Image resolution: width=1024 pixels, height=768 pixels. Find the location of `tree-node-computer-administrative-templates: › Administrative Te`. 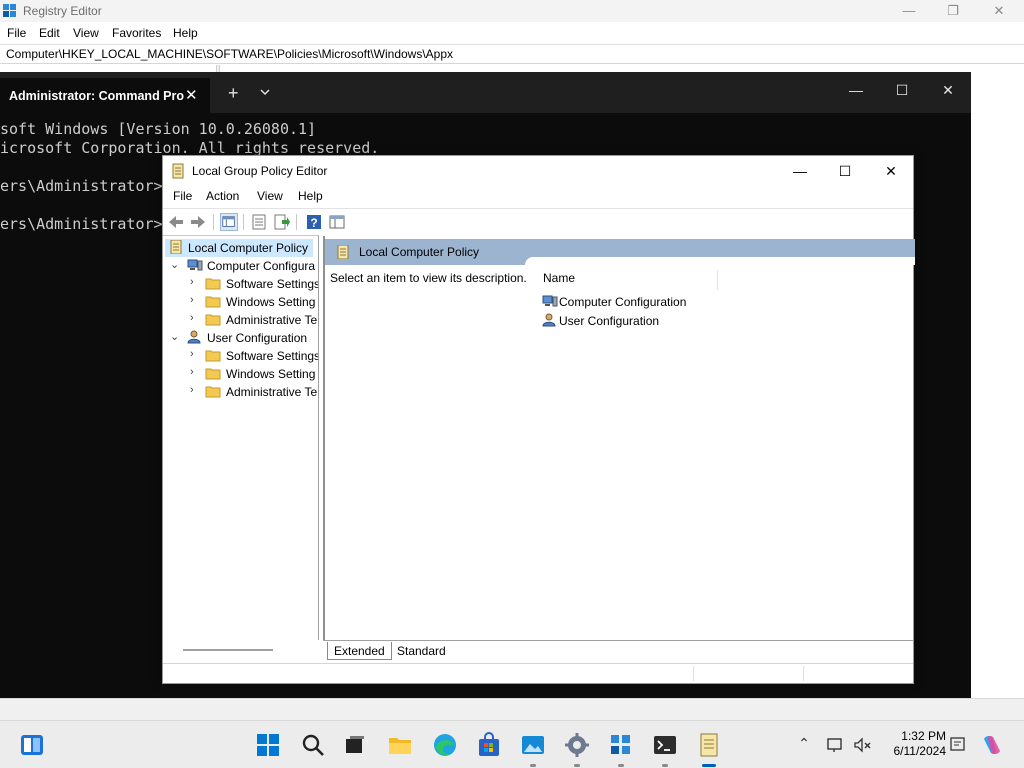

tree-node-computer-administrative-templates: › Administrative Te is located at coordinates (240, 320).